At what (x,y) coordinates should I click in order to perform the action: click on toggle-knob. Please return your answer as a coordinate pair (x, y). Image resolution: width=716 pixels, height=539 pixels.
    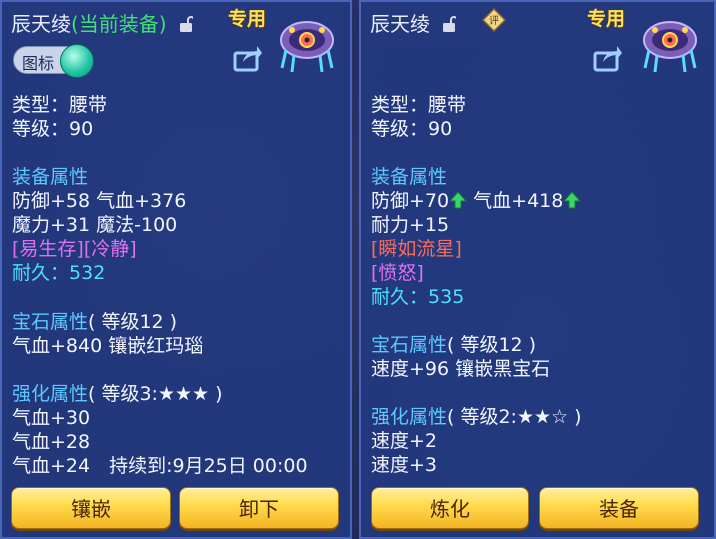
    Looking at the image, I should click on (77, 61).